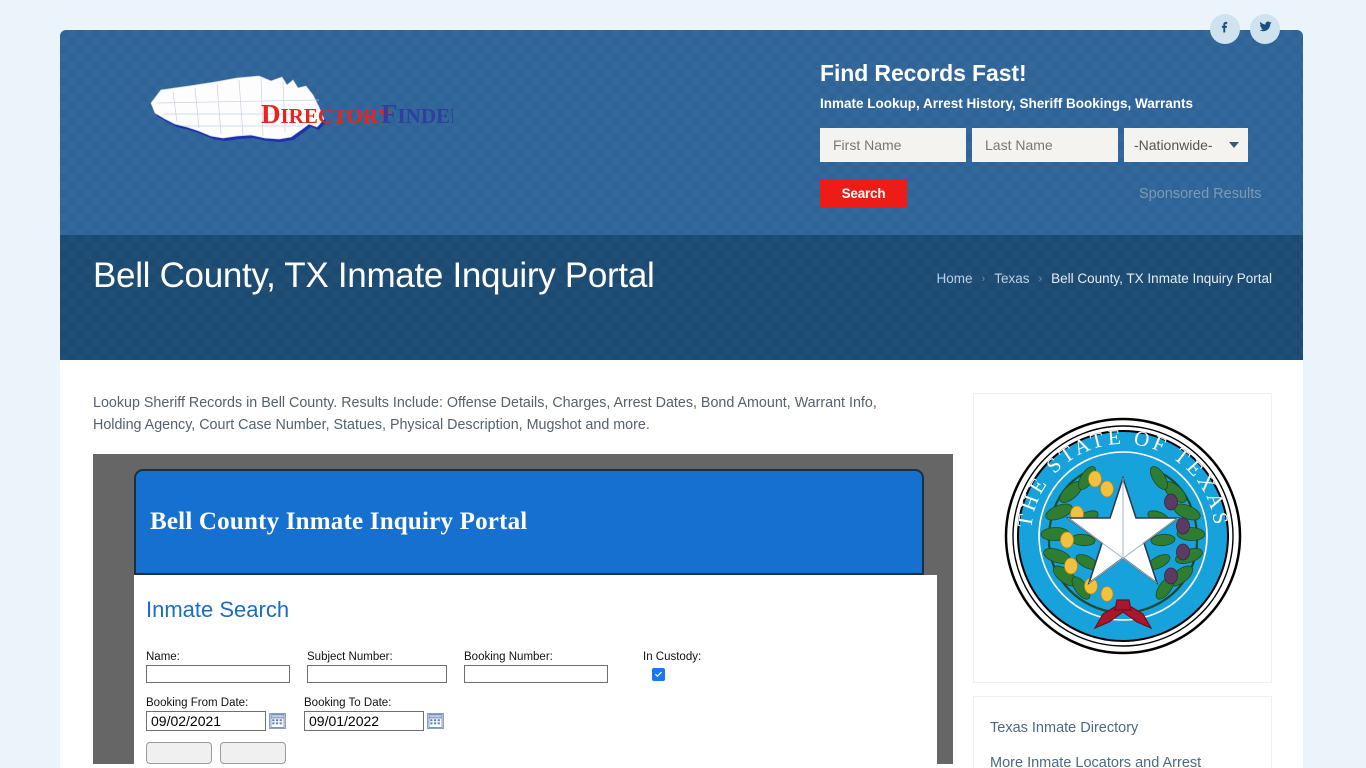 Image resolution: width=1366 pixels, height=768 pixels. What do you see at coordinates (374, 275) in the screenshot?
I see `page-title: Bell County, TX Inmate Inquiry Portal` at bounding box center [374, 275].